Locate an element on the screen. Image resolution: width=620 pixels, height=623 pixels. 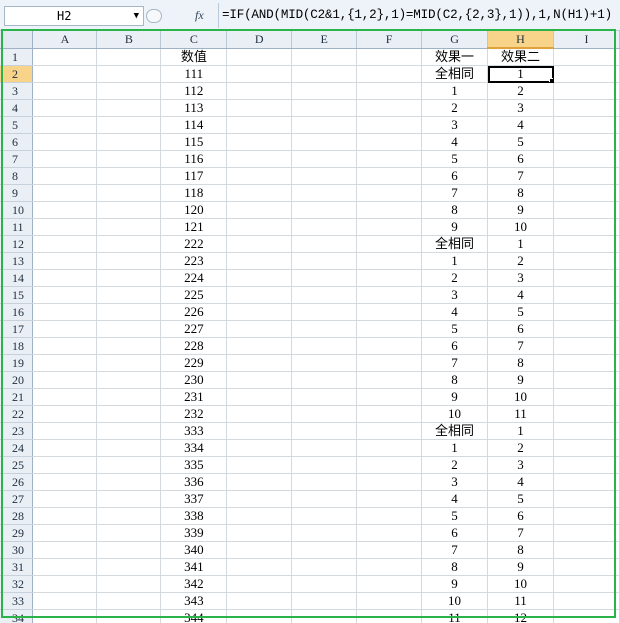
cell-c23: 333 is located at coordinates (194, 431).